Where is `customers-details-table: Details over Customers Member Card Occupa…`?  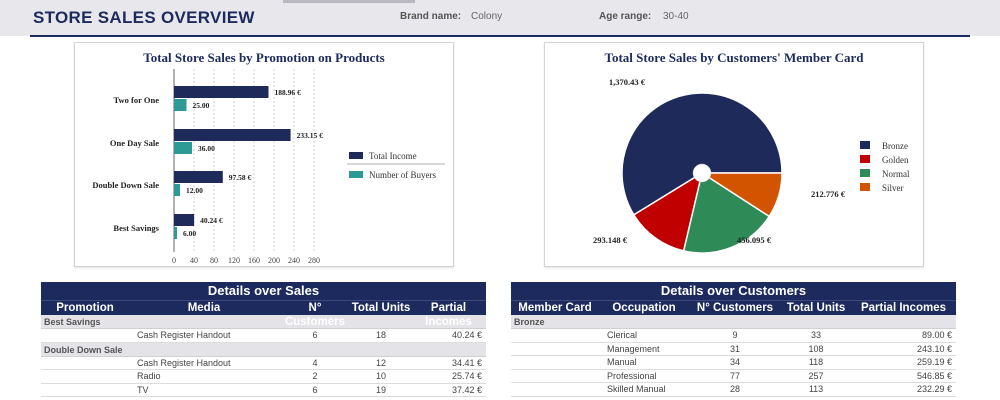 customers-details-table: Details over Customers Member Card Occupa… is located at coordinates (733, 339).